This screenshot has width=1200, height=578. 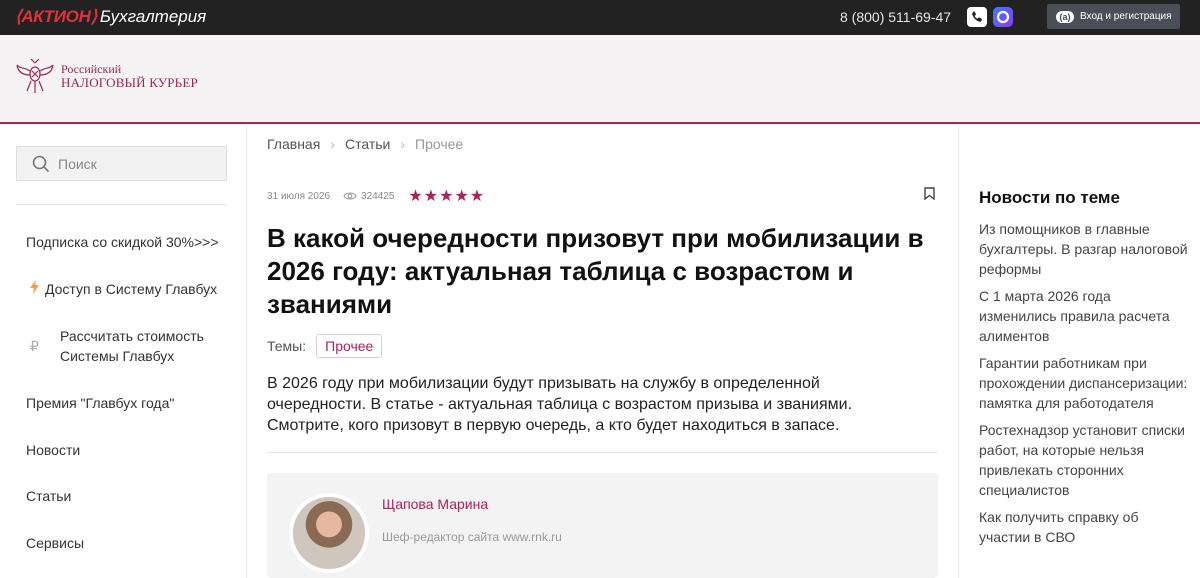 I want to click on related-news-heading: Новости по теме, so click(x=1049, y=197).